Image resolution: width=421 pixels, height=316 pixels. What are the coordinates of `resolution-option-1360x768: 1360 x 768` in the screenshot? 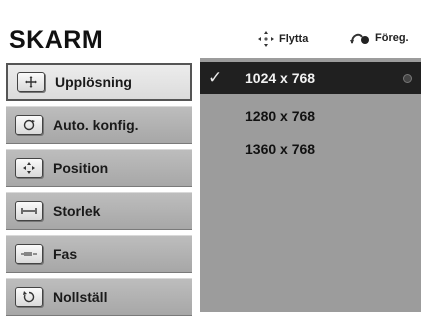 It's located at (310, 149).